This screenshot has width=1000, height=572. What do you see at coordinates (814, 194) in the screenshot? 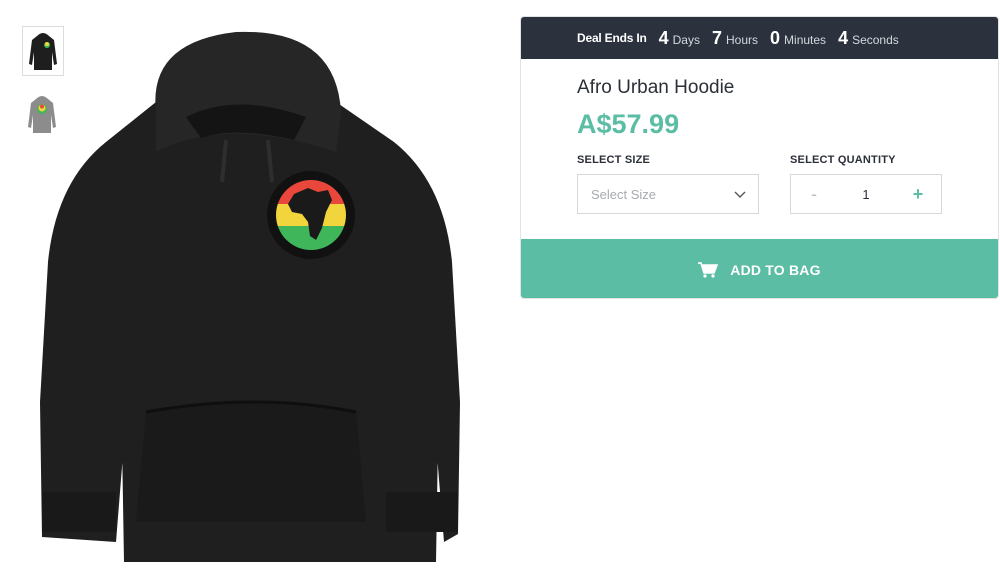
I see `decrease-quantity-button: -` at bounding box center [814, 194].